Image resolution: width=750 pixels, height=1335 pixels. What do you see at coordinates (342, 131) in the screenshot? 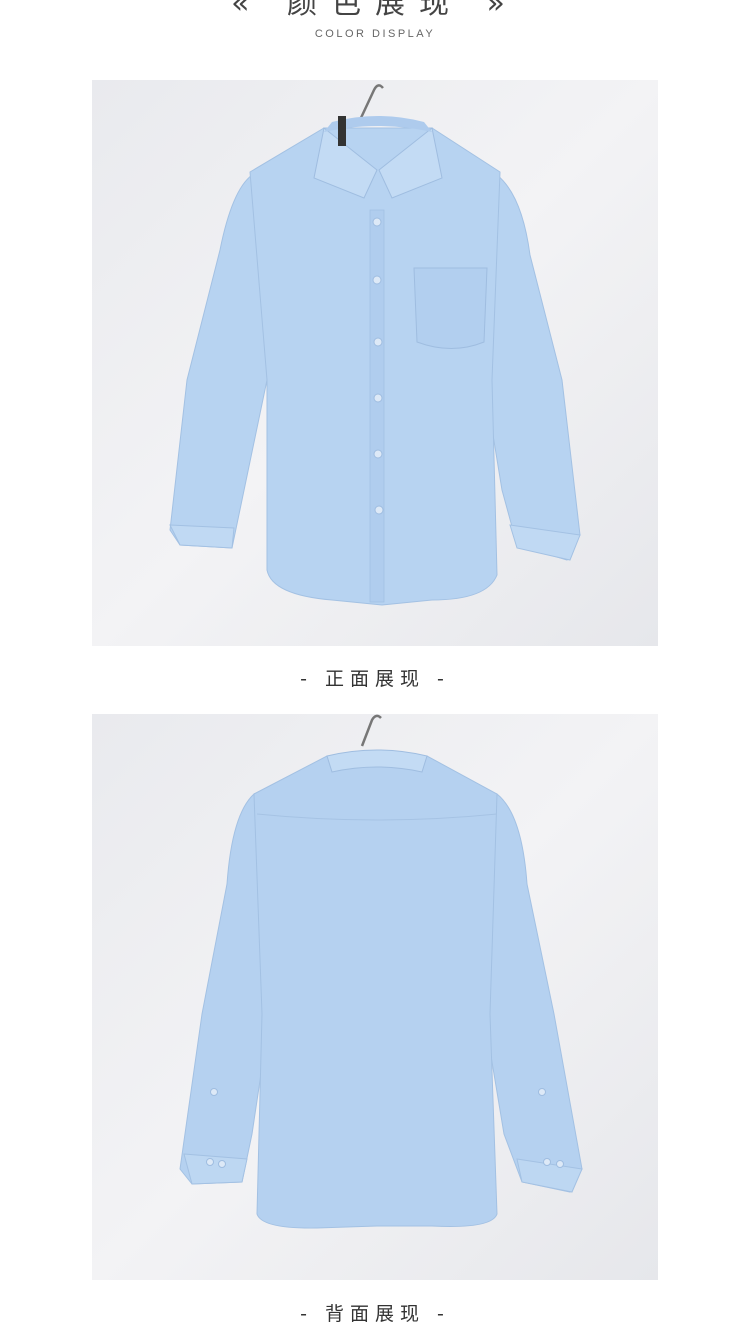
I see `label-tag` at bounding box center [342, 131].